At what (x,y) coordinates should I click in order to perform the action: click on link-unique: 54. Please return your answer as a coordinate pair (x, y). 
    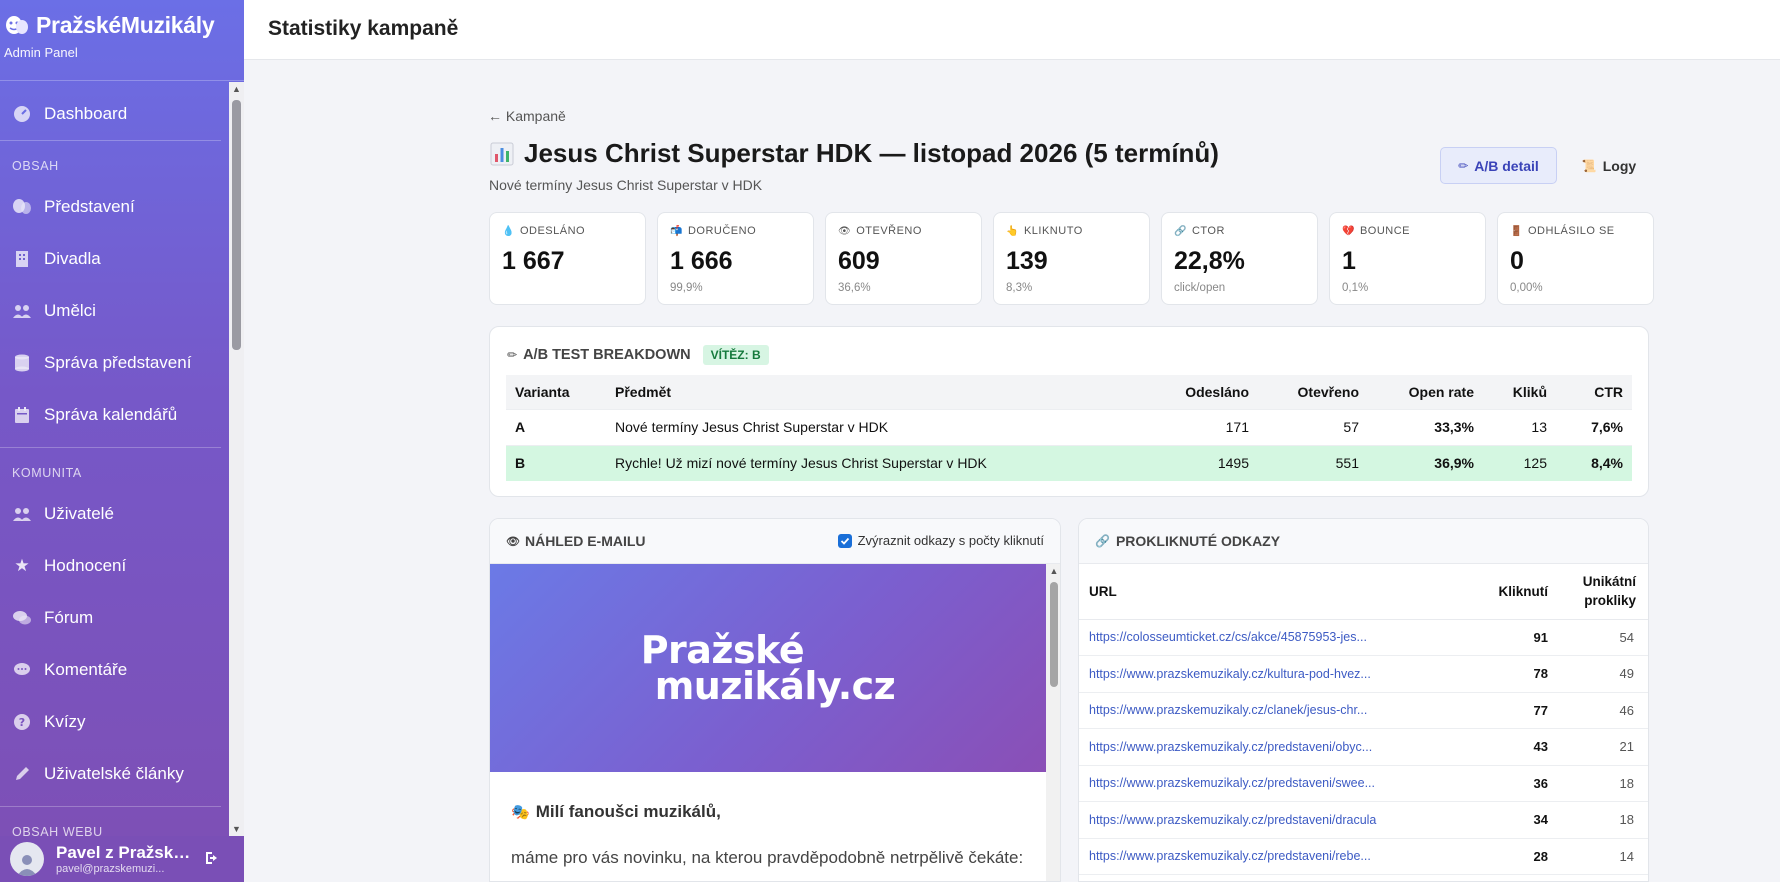
    Looking at the image, I should click on (1603, 637).